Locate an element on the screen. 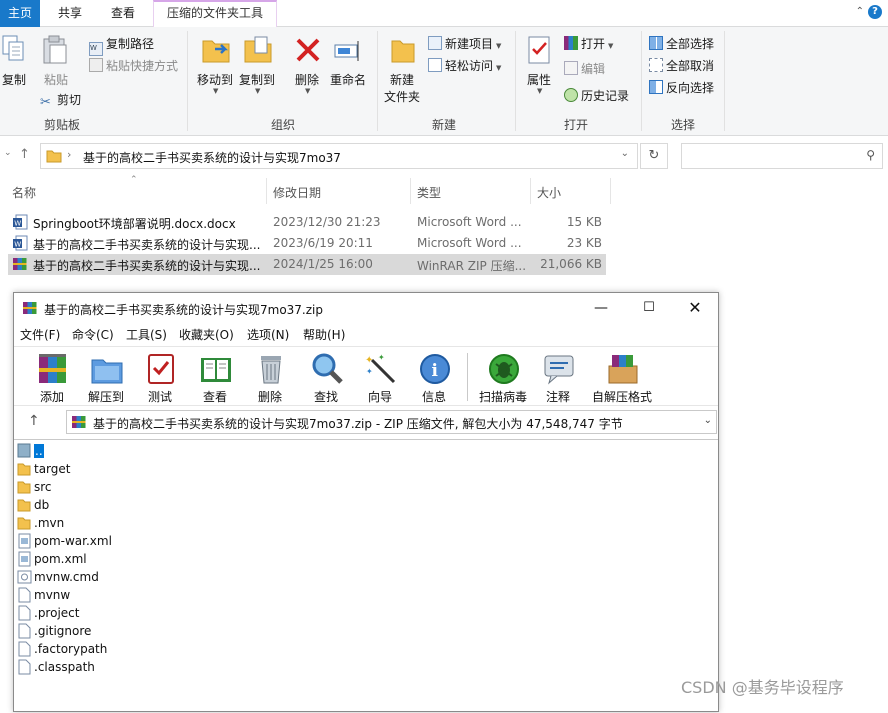  paste-shortcut-button: 粘贴快捷方式 is located at coordinates (133, 65).